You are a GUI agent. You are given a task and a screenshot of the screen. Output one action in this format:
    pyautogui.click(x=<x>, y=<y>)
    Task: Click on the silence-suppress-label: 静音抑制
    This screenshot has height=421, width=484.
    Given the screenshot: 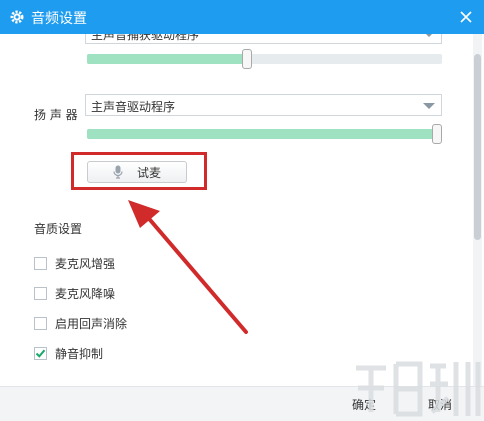 What is the action you would take?
    pyautogui.click(x=79, y=353)
    